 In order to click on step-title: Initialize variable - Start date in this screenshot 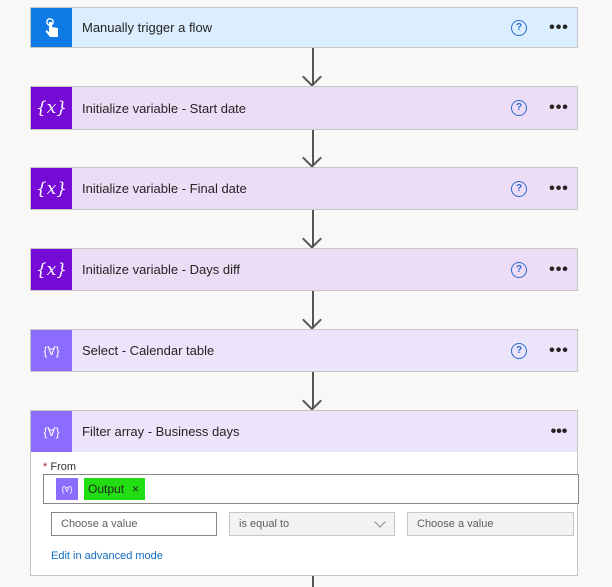, I will do `click(164, 108)`.